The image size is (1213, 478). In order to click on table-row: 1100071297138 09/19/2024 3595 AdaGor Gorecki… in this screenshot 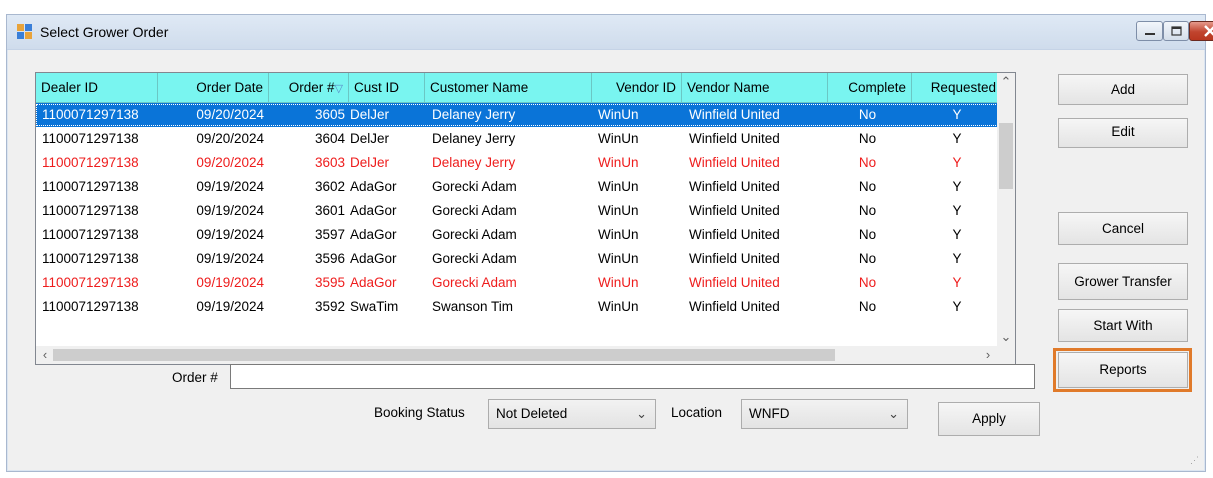, I will do `click(525, 283)`.